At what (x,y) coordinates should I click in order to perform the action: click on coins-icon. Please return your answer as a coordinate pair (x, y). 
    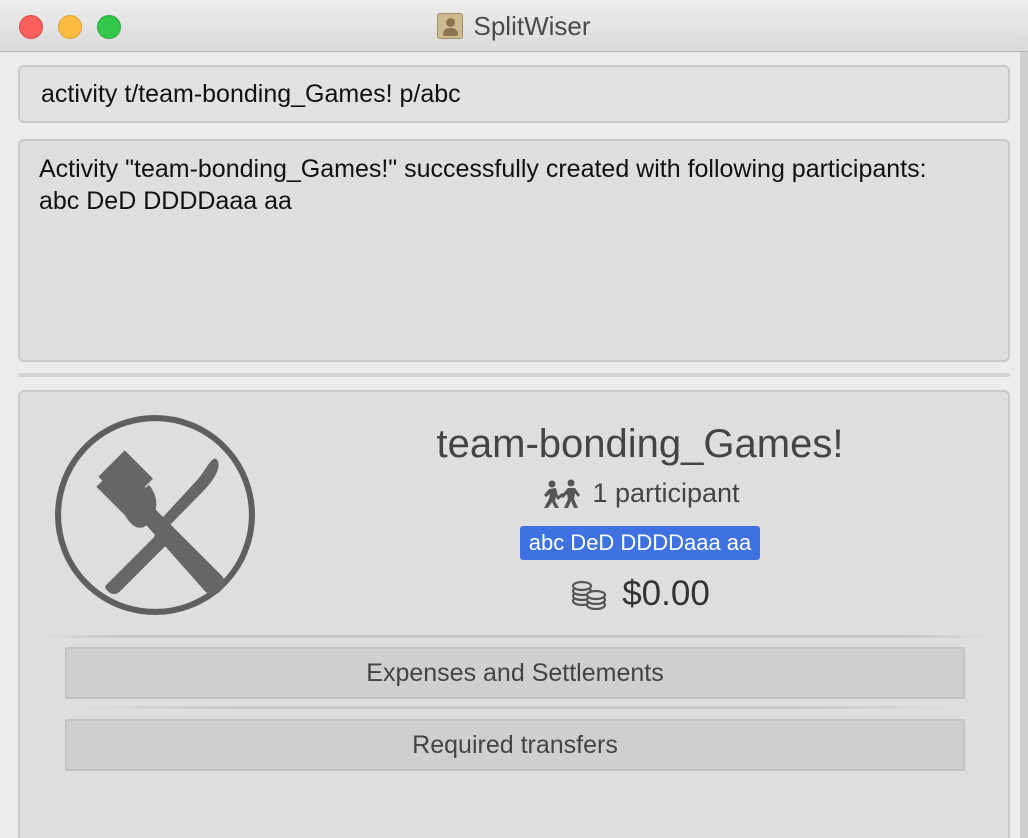
    Looking at the image, I should click on (589, 595).